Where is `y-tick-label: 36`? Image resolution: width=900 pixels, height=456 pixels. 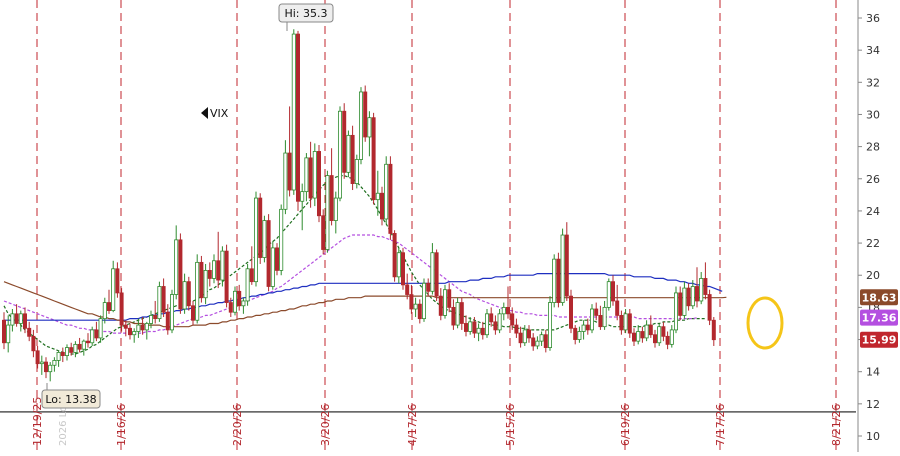
y-tick-label: 36 is located at coordinates (873, 18).